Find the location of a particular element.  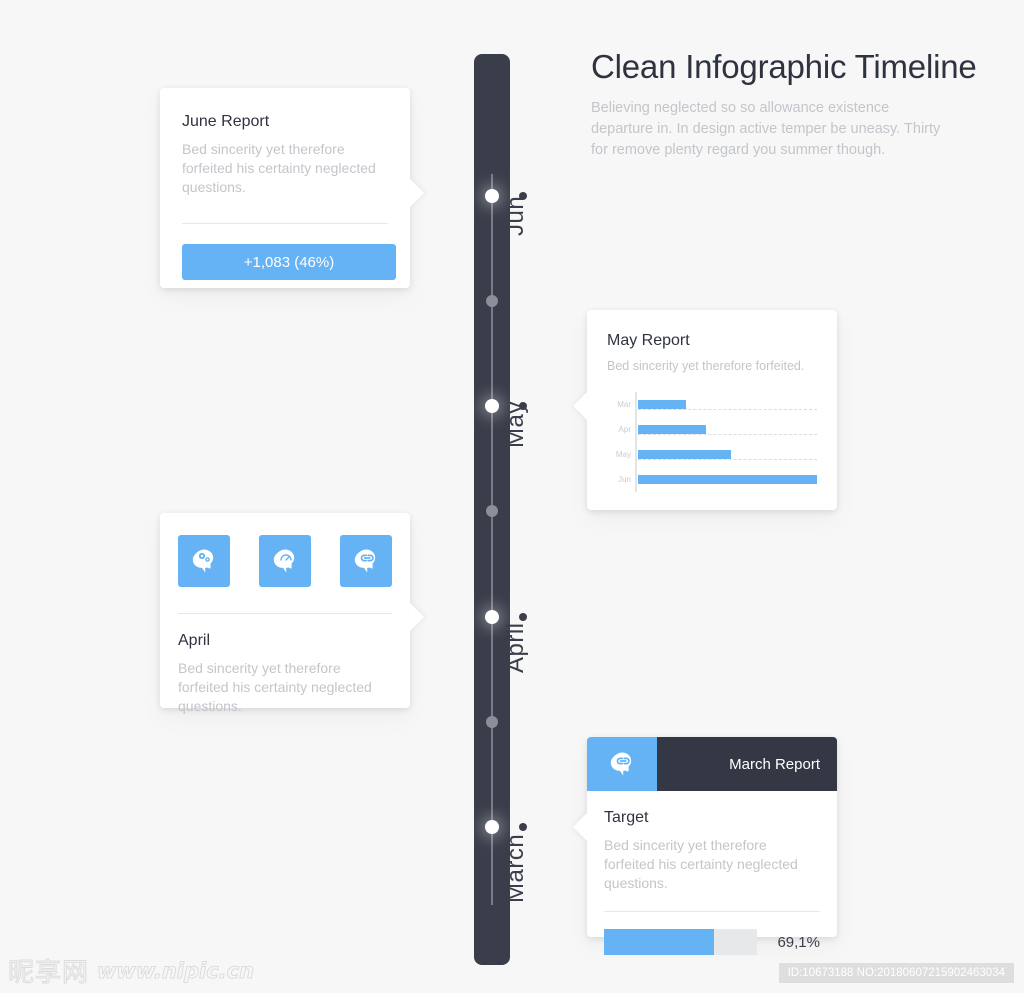

chart-tick-label: Mar is located at coordinates (624, 404).